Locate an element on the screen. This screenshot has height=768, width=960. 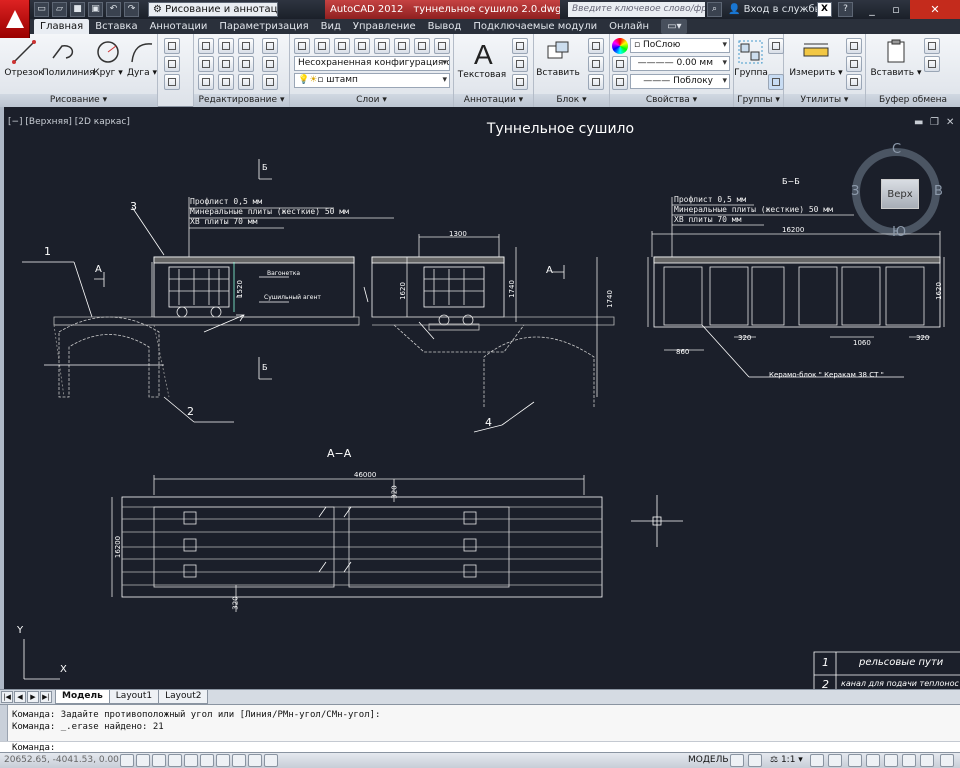
edit-block-icon is located at coordinates (596, 64).